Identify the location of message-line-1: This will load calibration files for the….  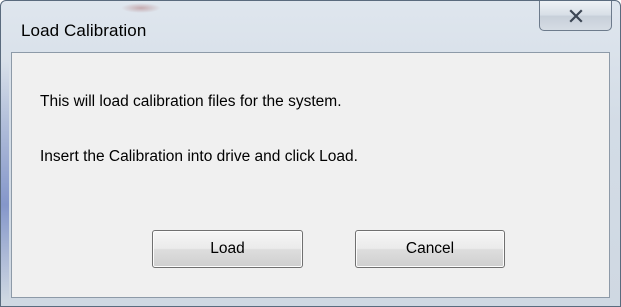
(191, 101).